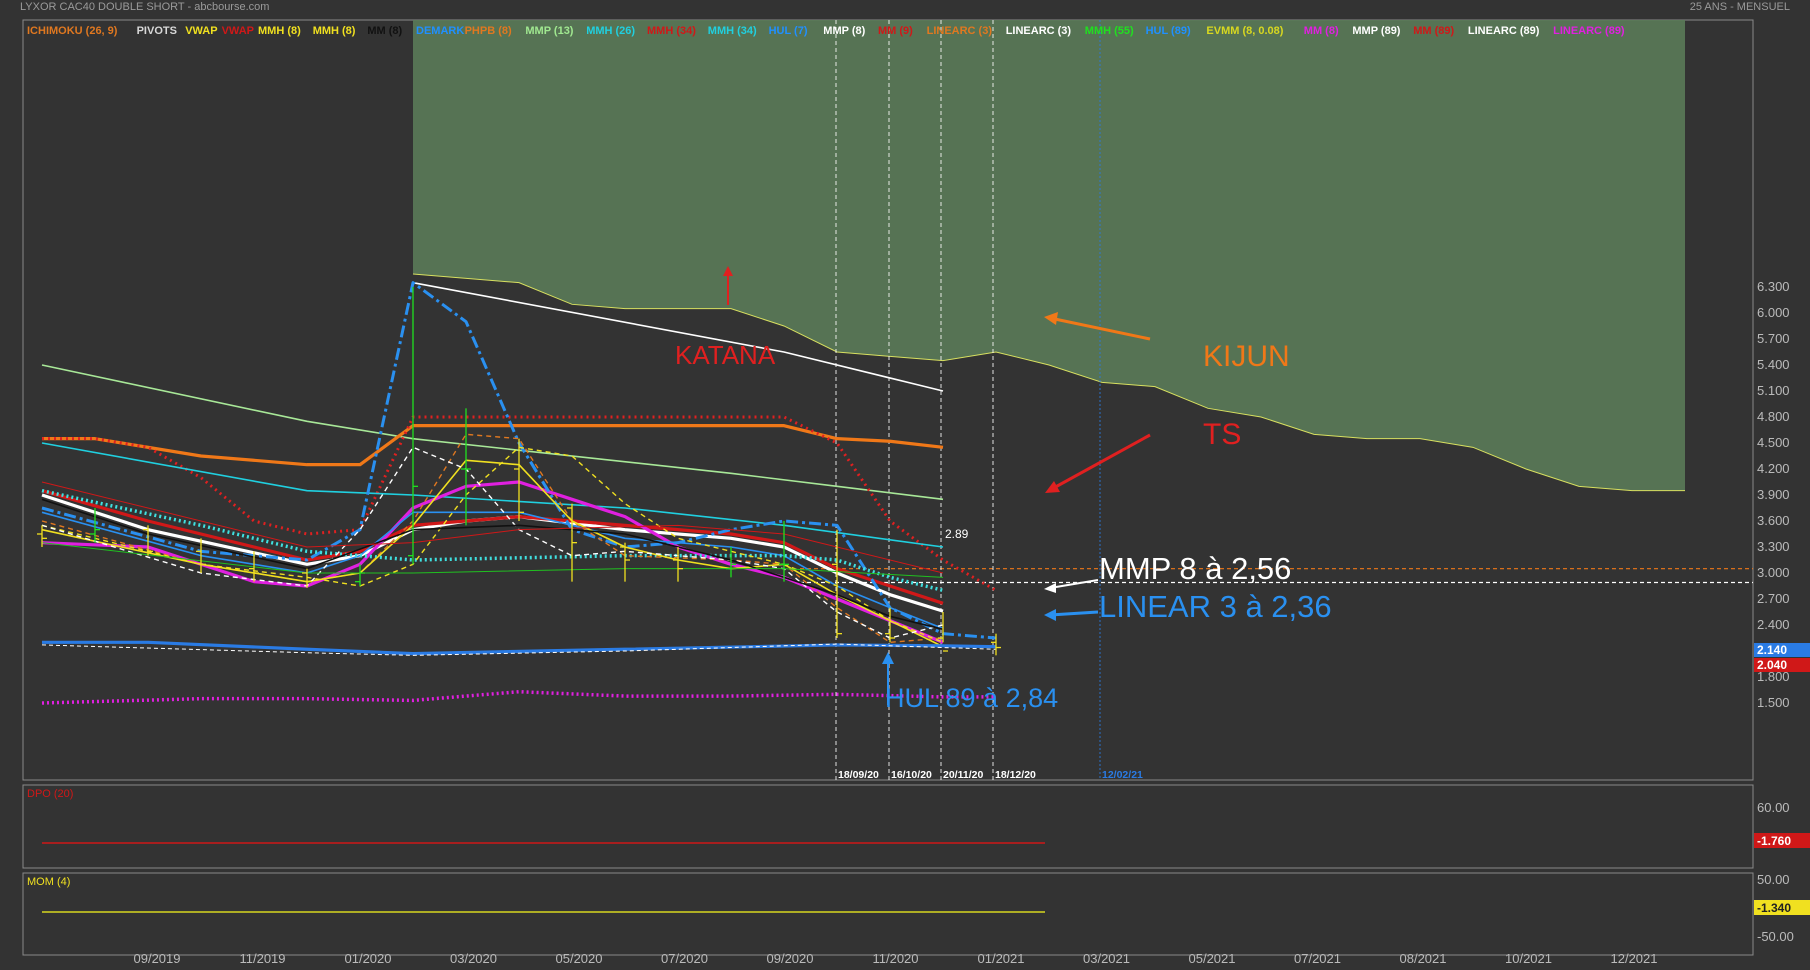  I want to click on legend-item-22: MMP (89), so click(1376, 31).